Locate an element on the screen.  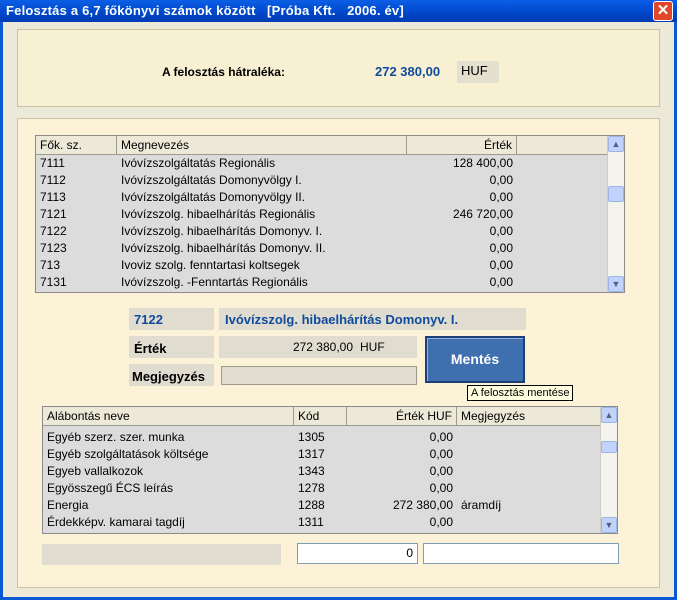
breakdown-name-cell: Egyeb vallalkozok is located at coordinates (95, 471).